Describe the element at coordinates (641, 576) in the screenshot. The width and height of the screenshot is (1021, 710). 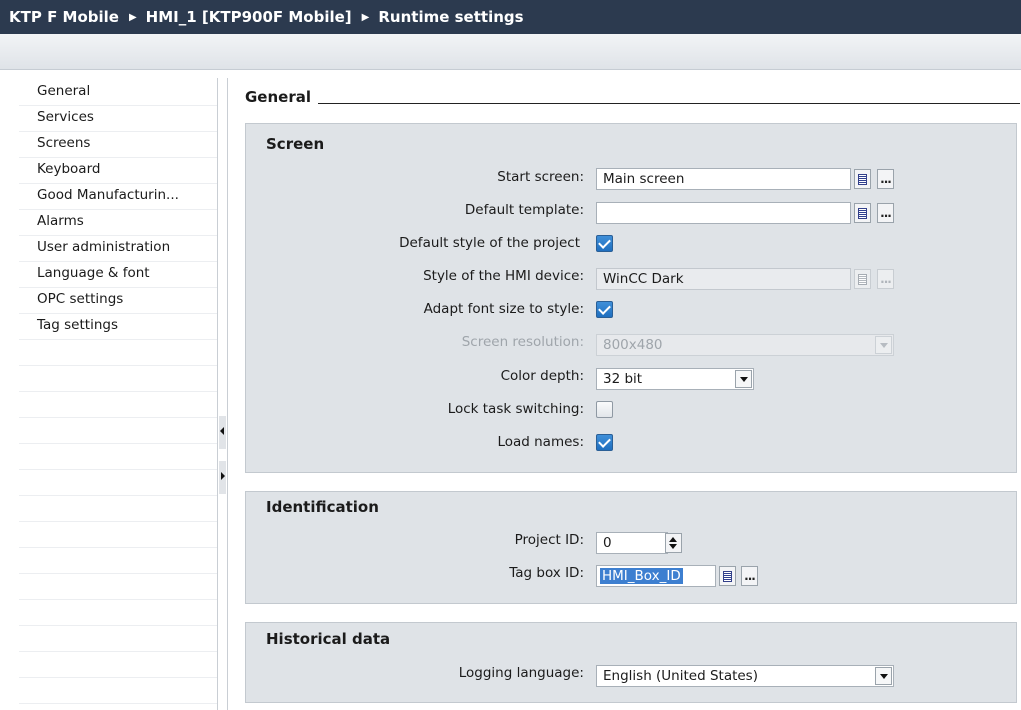
I see `tag-box-id-value: HMI_Box_ID` at that location.